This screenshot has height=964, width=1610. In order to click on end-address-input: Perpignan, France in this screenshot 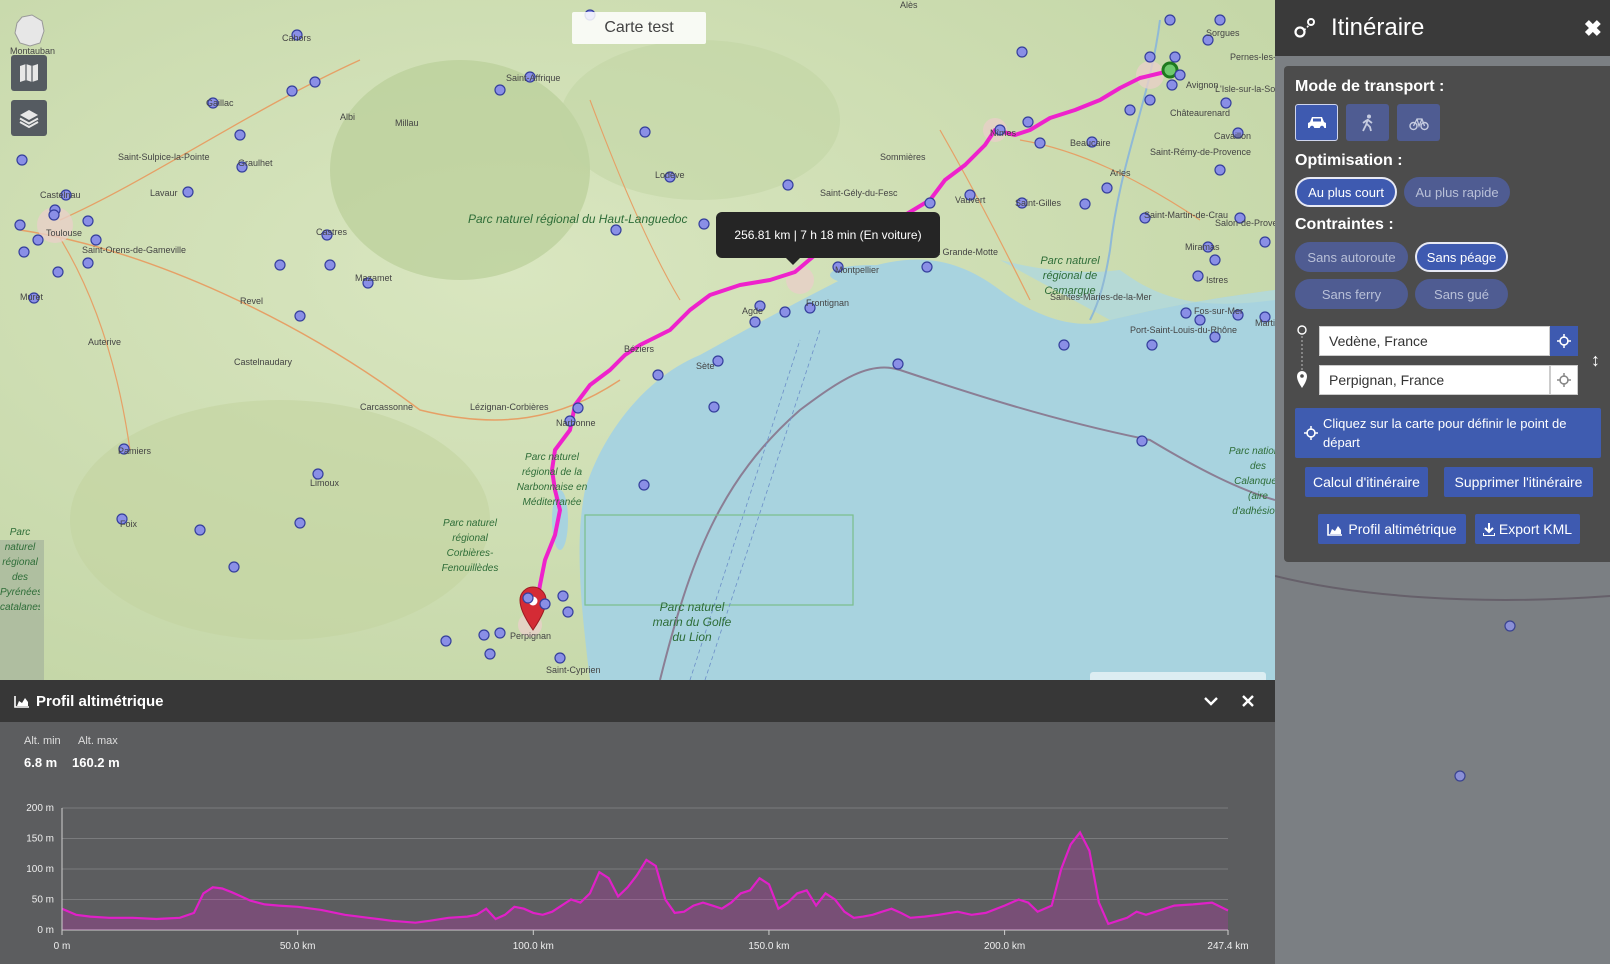, I will do `click(1434, 380)`.